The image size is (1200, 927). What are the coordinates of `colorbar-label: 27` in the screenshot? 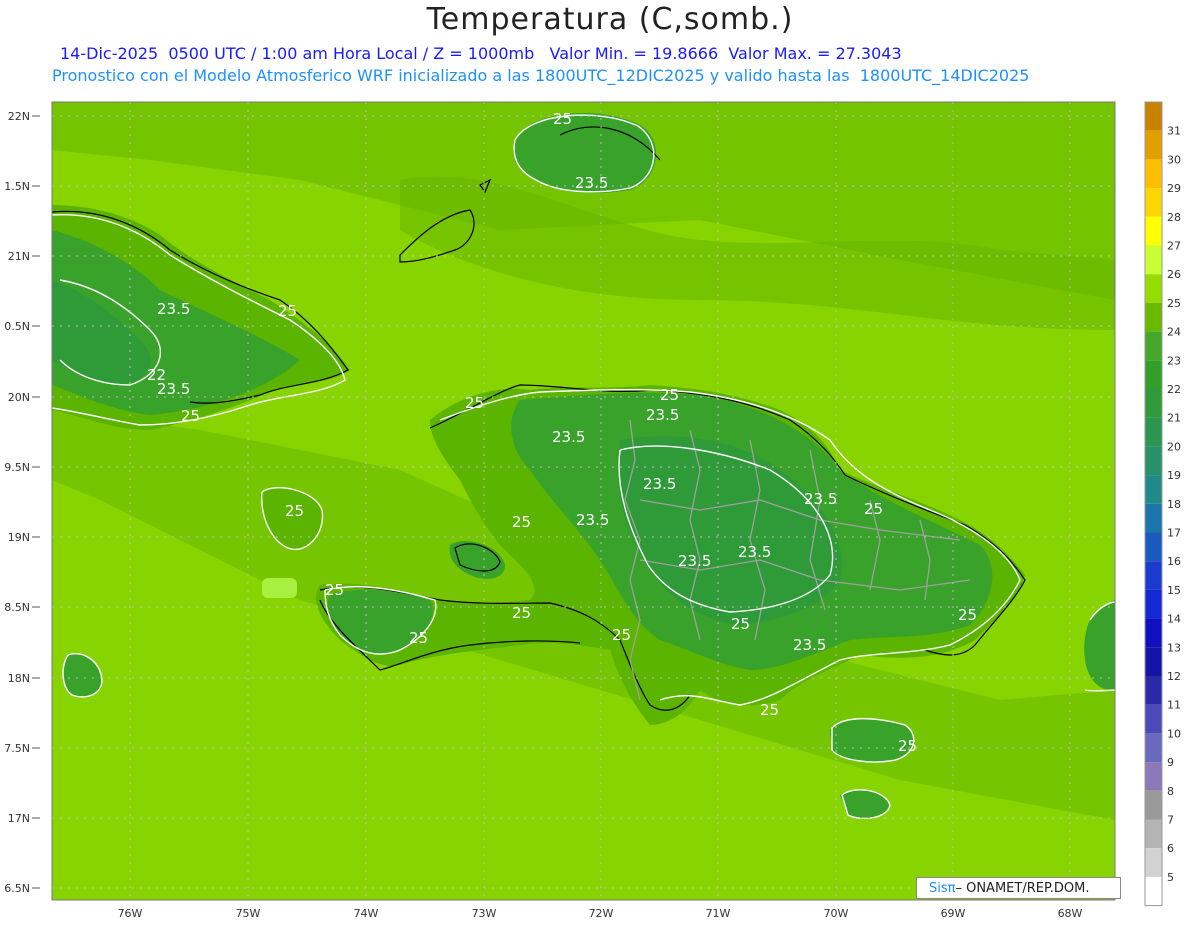 It's located at (1174, 246).